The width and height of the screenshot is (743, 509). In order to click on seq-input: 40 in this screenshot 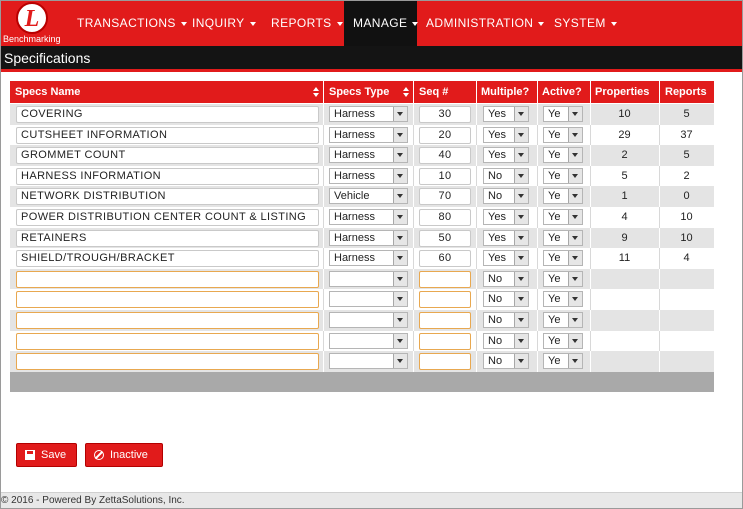, I will do `click(445, 156)`.